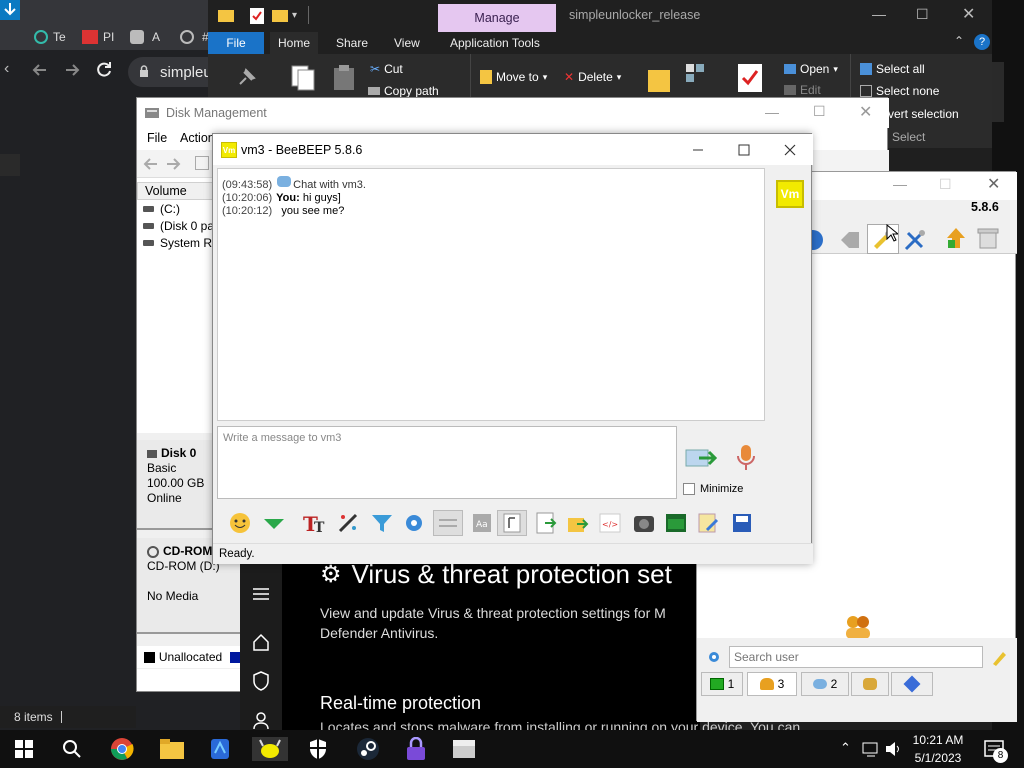  I want to click on file-explorer-taskbar-icon, so click(172, 749).